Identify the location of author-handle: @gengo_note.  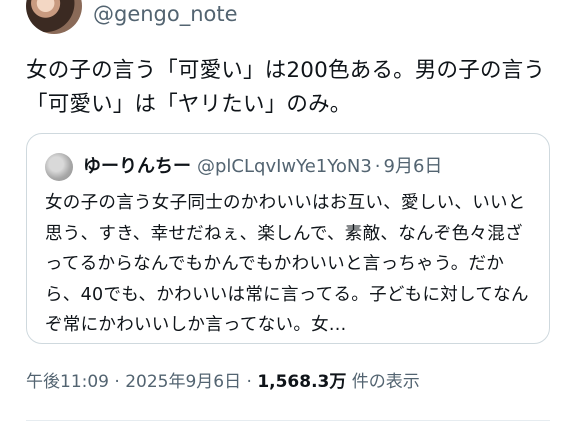
(165, 14).